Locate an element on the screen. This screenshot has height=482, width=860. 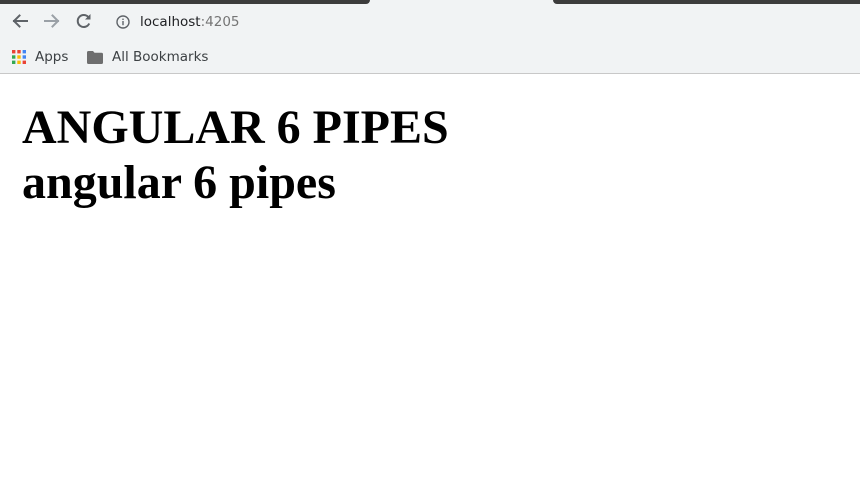
apps-bookmark: Apps is located at coordinates (40, 57).